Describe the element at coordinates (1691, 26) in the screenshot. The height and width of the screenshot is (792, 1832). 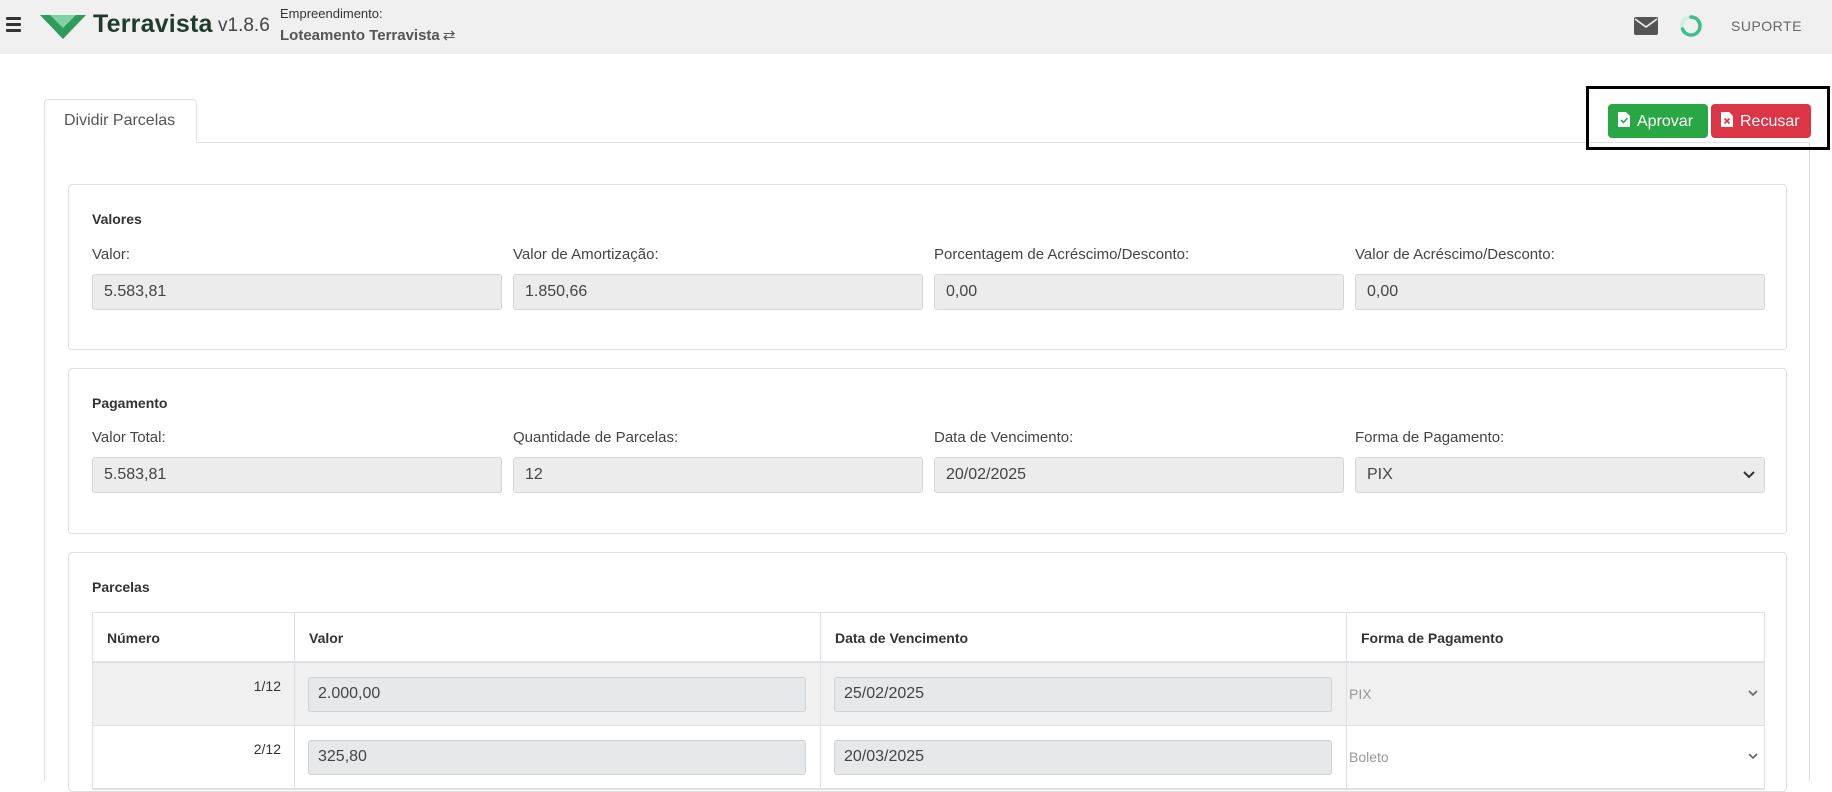
I see `spinner-icon` at that location.